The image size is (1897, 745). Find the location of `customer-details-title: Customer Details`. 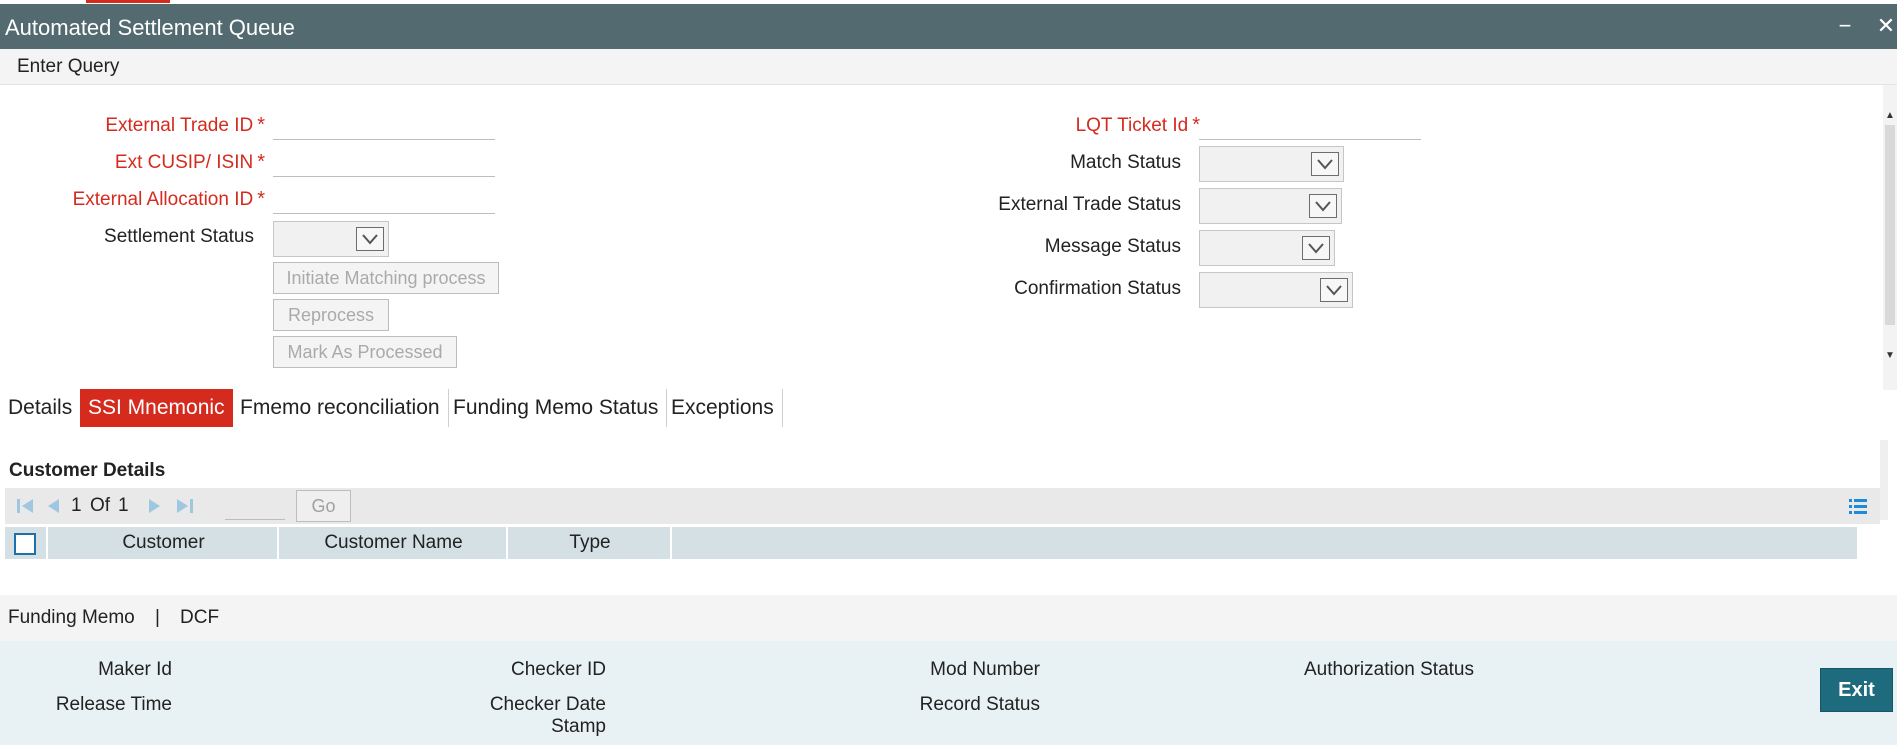

customer-details-title: Customer Details is located at coordinates (87, 470).